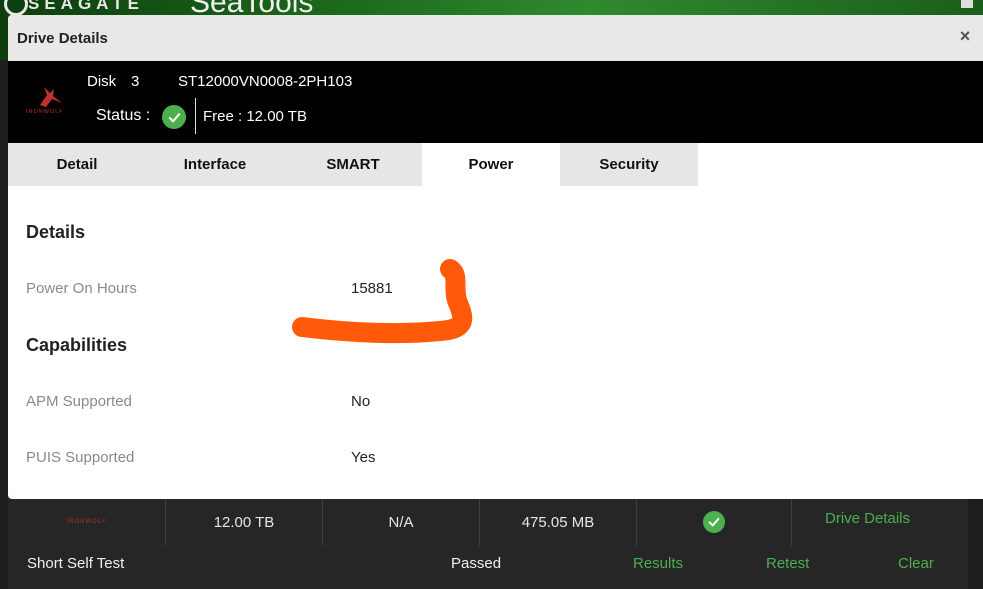 The height and width of the screenshot is (589, 983). Describe the element at coordinates (491, 164) in the screenshot. I see `tab-power: Power` at that location.